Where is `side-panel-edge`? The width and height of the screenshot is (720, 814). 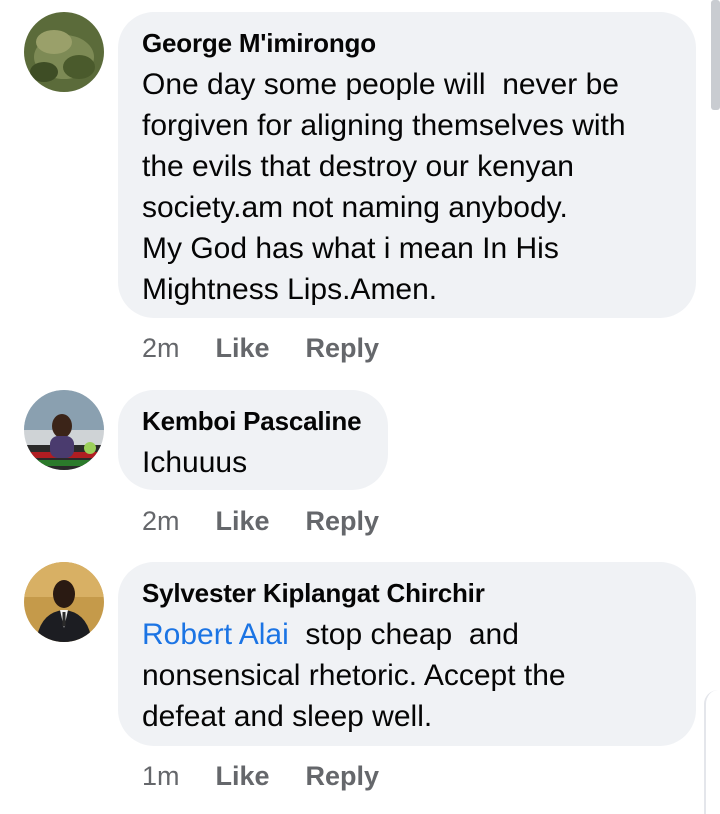 side-panel-edge is located at coordinates (712, 752).